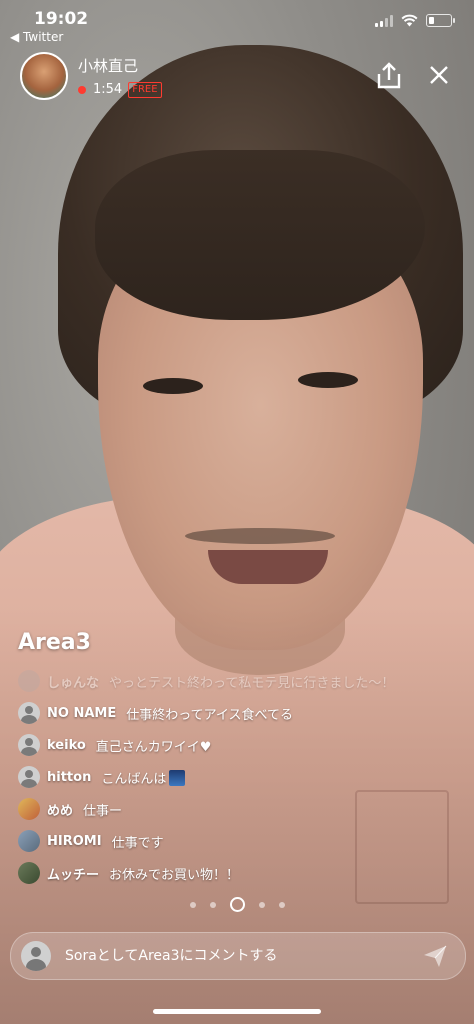  I want to click on comment-item: NO NAME 仕事終わってアイス食べてる, so click(238, 713).